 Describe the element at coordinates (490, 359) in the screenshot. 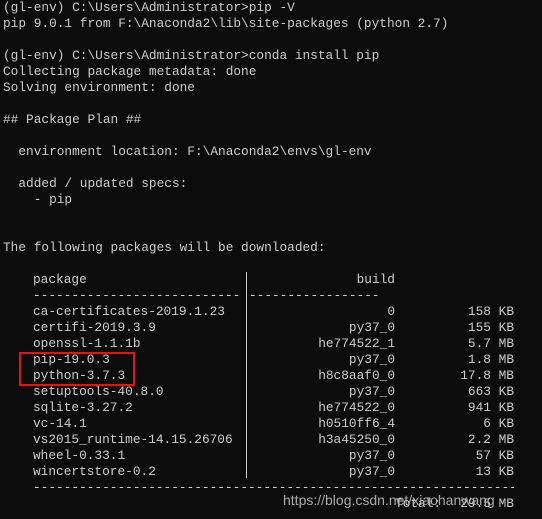

I see `size-cell: 1.8 MB` at that location.